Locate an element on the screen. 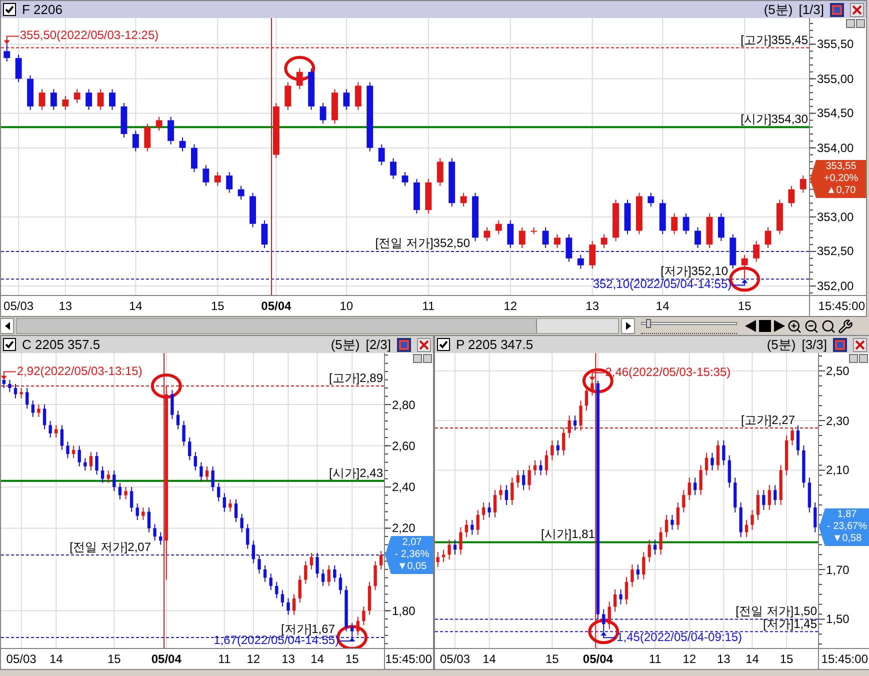 The width and height of the screenshot is (869, 676). level-label: [전일 저가]2,07 is located at coordinates (110, 547).